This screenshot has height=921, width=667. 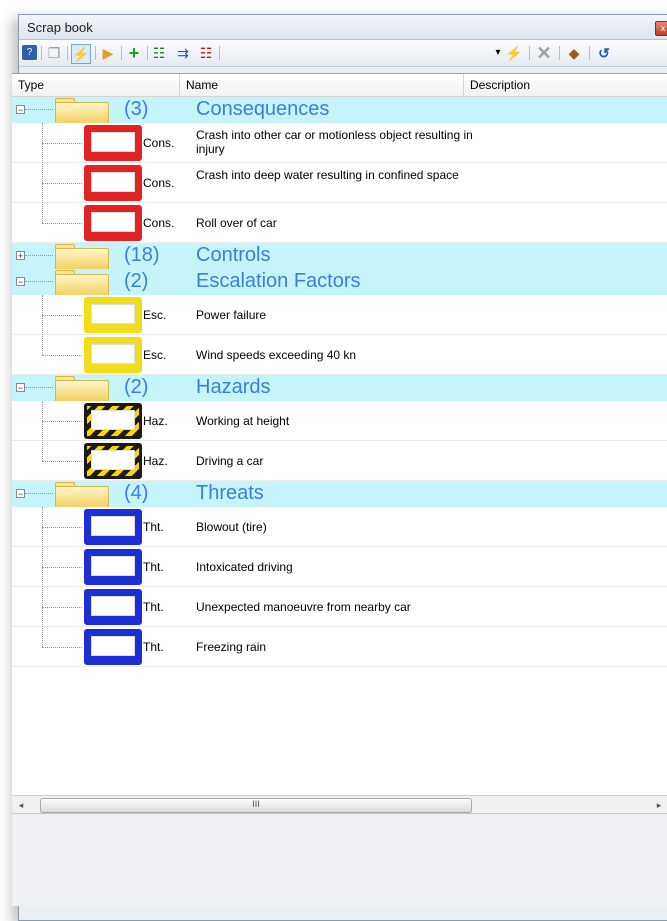 What do you see at coordinates (339, 223) in the screenshot?
I see `list-item: Cons. Roll over of car` at bounding box center [339, 223].